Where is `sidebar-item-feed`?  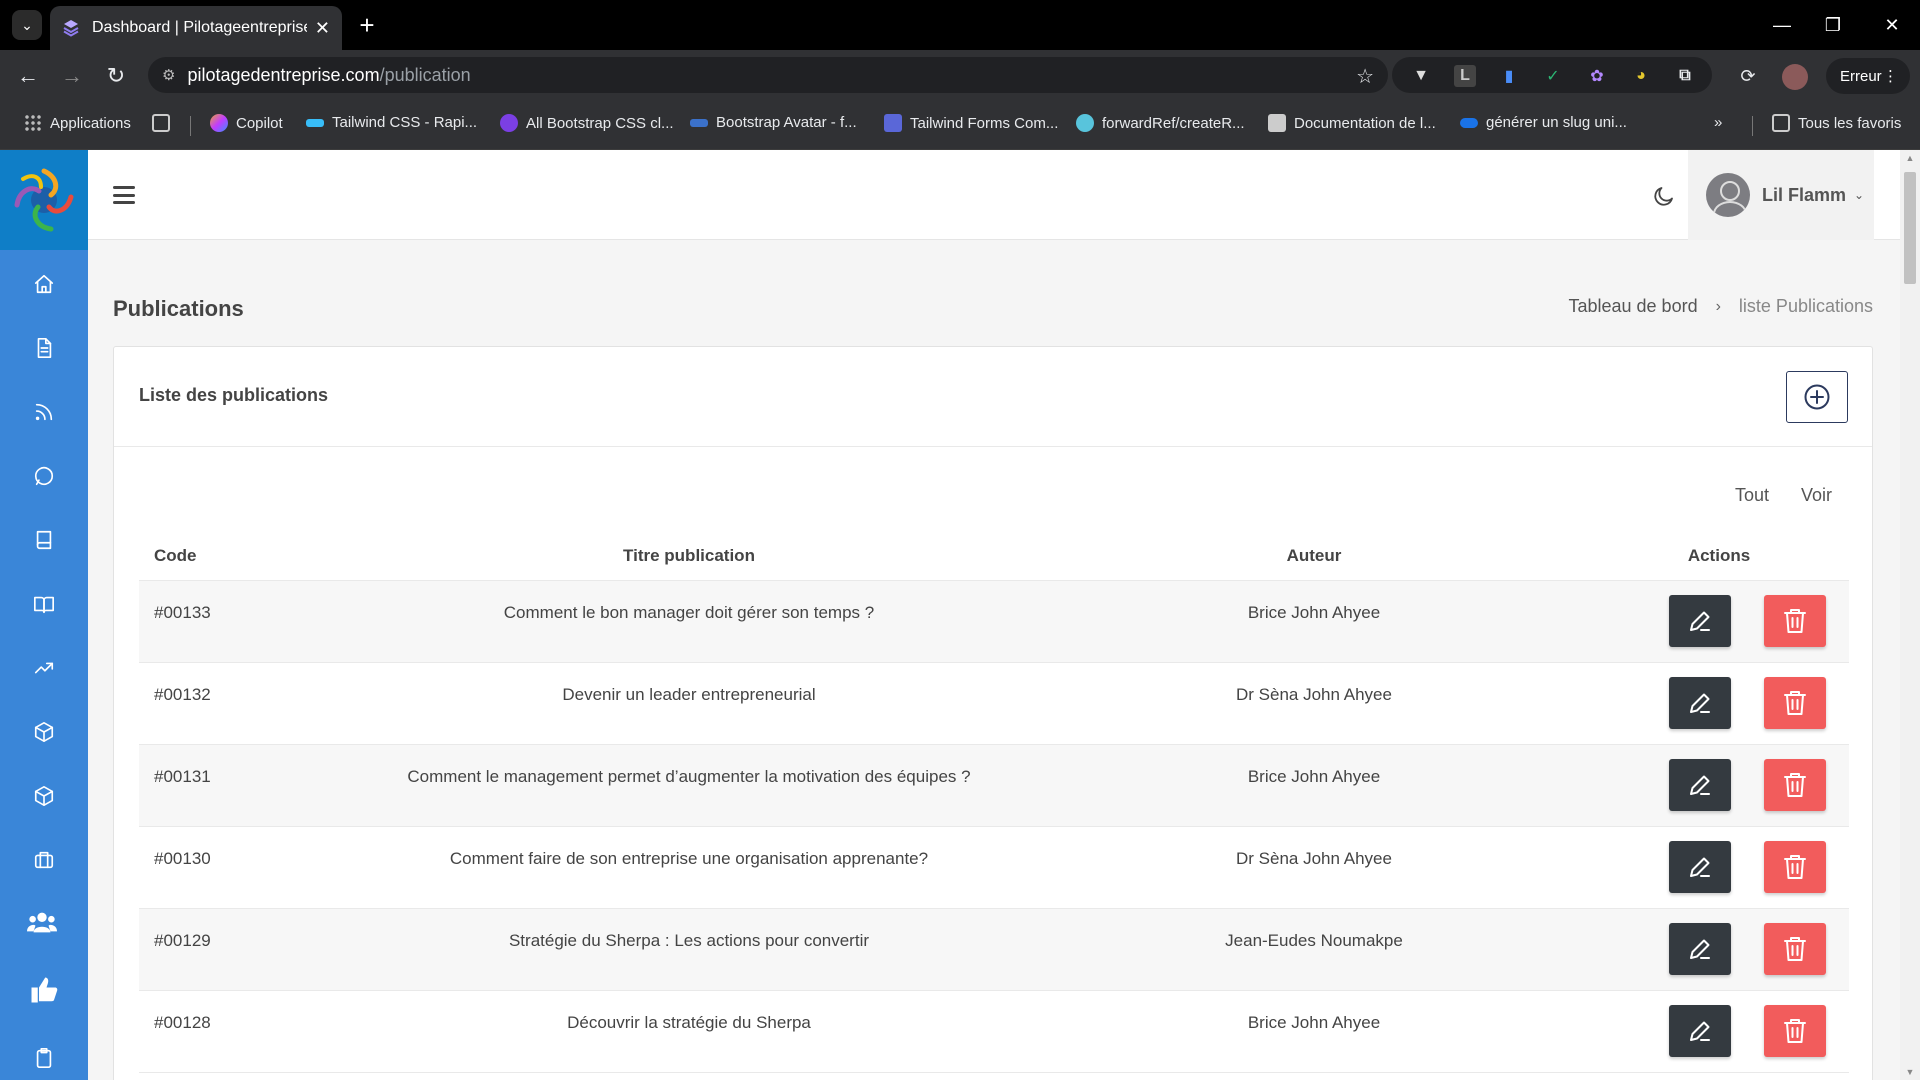 sidebar-item-feed is located at coordinates (44, 412).